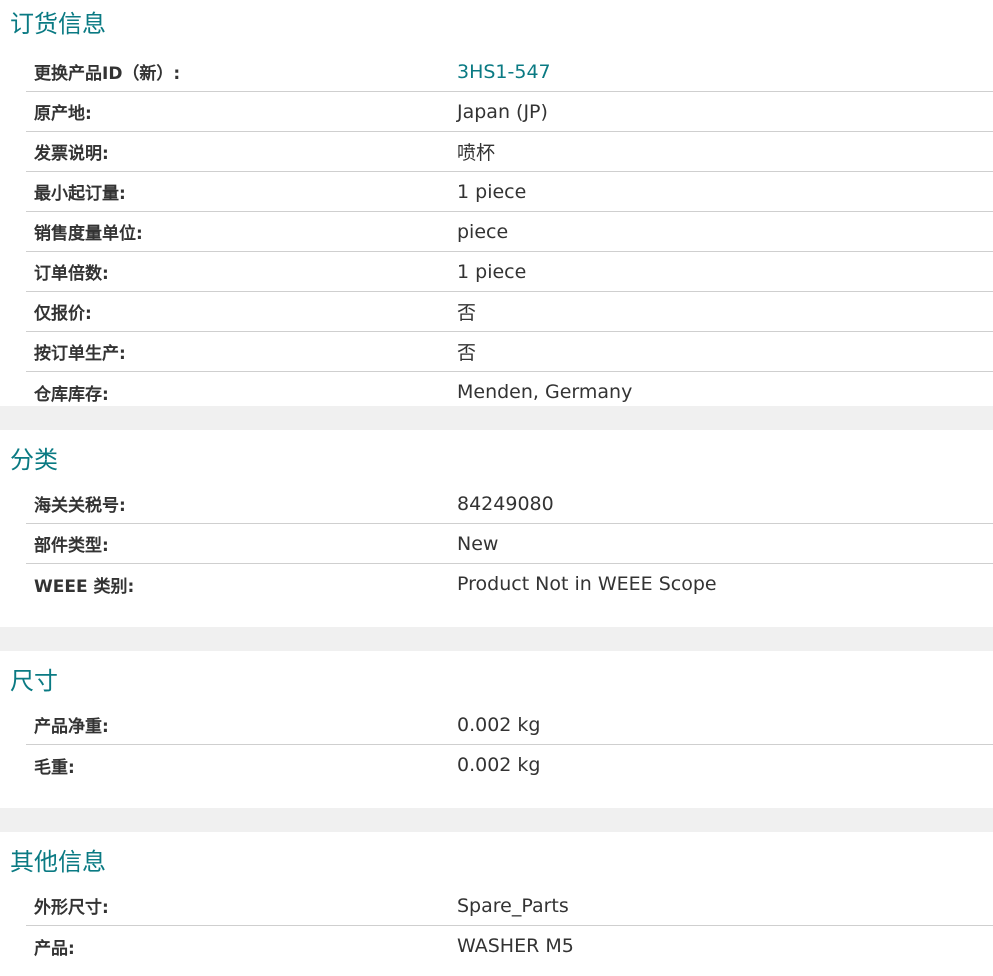  Describe the element at coordinates (58, 24) in the screenshot. I see `section-title: 订货信息` at that location.